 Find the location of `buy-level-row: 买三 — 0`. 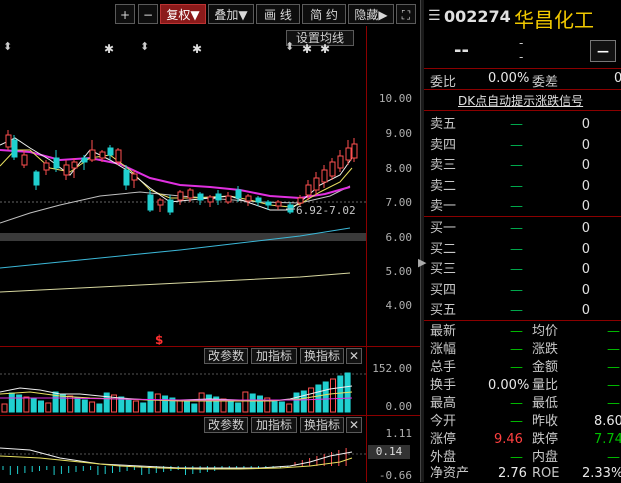

buy-level-row: 买三 — 0 is located at coordinates (525, 270).